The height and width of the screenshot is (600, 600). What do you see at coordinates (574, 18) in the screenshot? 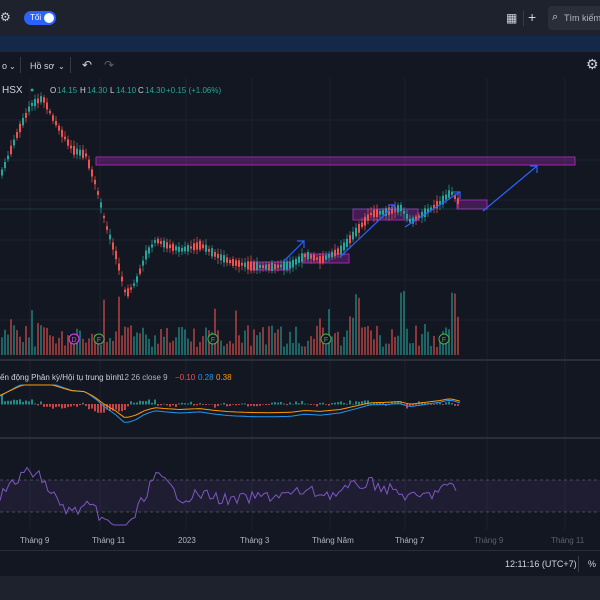
I see `search-box: ⌕ Tìm kiếm` at bounding box center [574, 18].